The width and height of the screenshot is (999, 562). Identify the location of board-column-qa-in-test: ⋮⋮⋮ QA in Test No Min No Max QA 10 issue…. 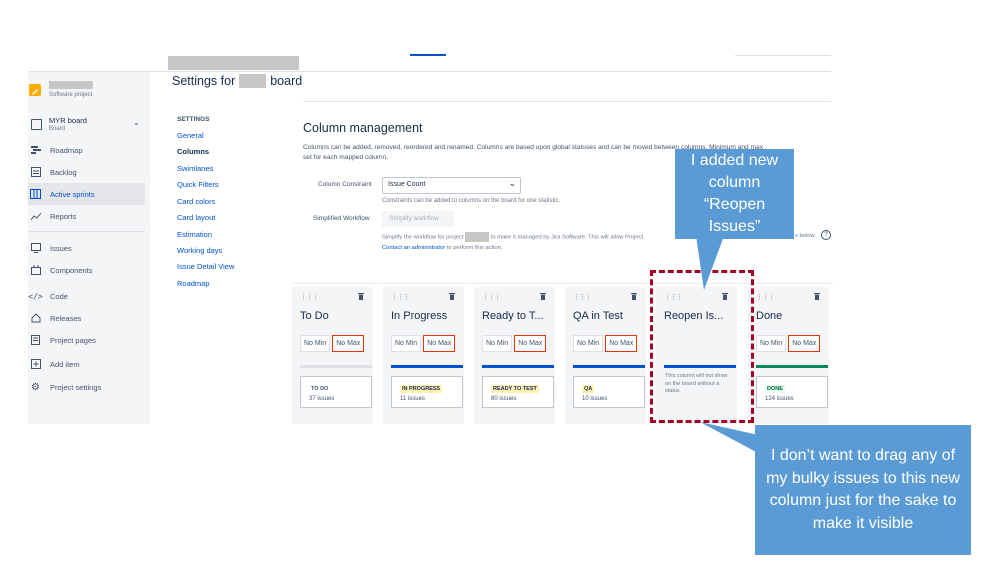
(605, 355).